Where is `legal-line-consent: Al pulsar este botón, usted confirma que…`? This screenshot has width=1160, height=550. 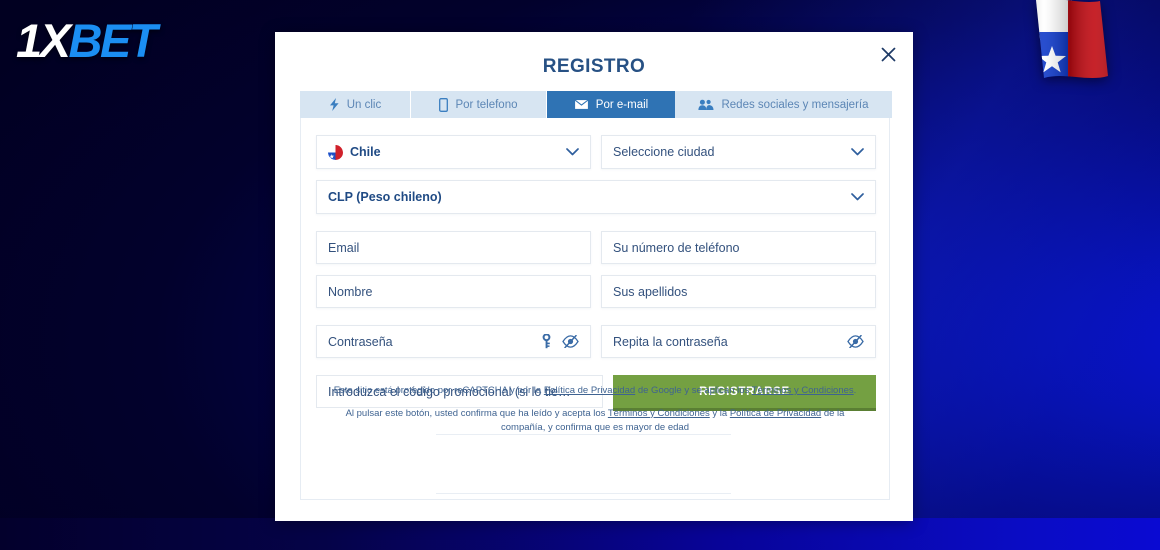 legal-line-consent: Al pulsar este botón, usted confirma que… is located at coordinates (595, 421).